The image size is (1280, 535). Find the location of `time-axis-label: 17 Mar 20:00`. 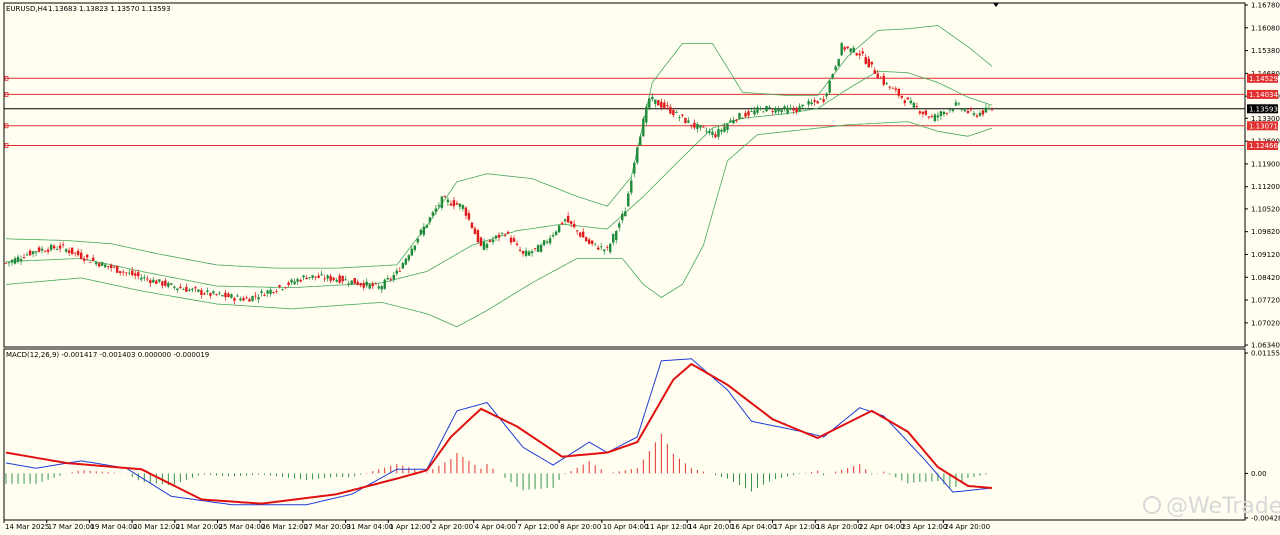

time-axis-label: 17 Mar 20:00 is located at coordinates (71, 527).